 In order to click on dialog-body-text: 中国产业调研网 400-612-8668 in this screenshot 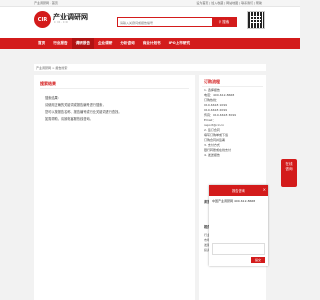, I will do `click(234, 201)`.